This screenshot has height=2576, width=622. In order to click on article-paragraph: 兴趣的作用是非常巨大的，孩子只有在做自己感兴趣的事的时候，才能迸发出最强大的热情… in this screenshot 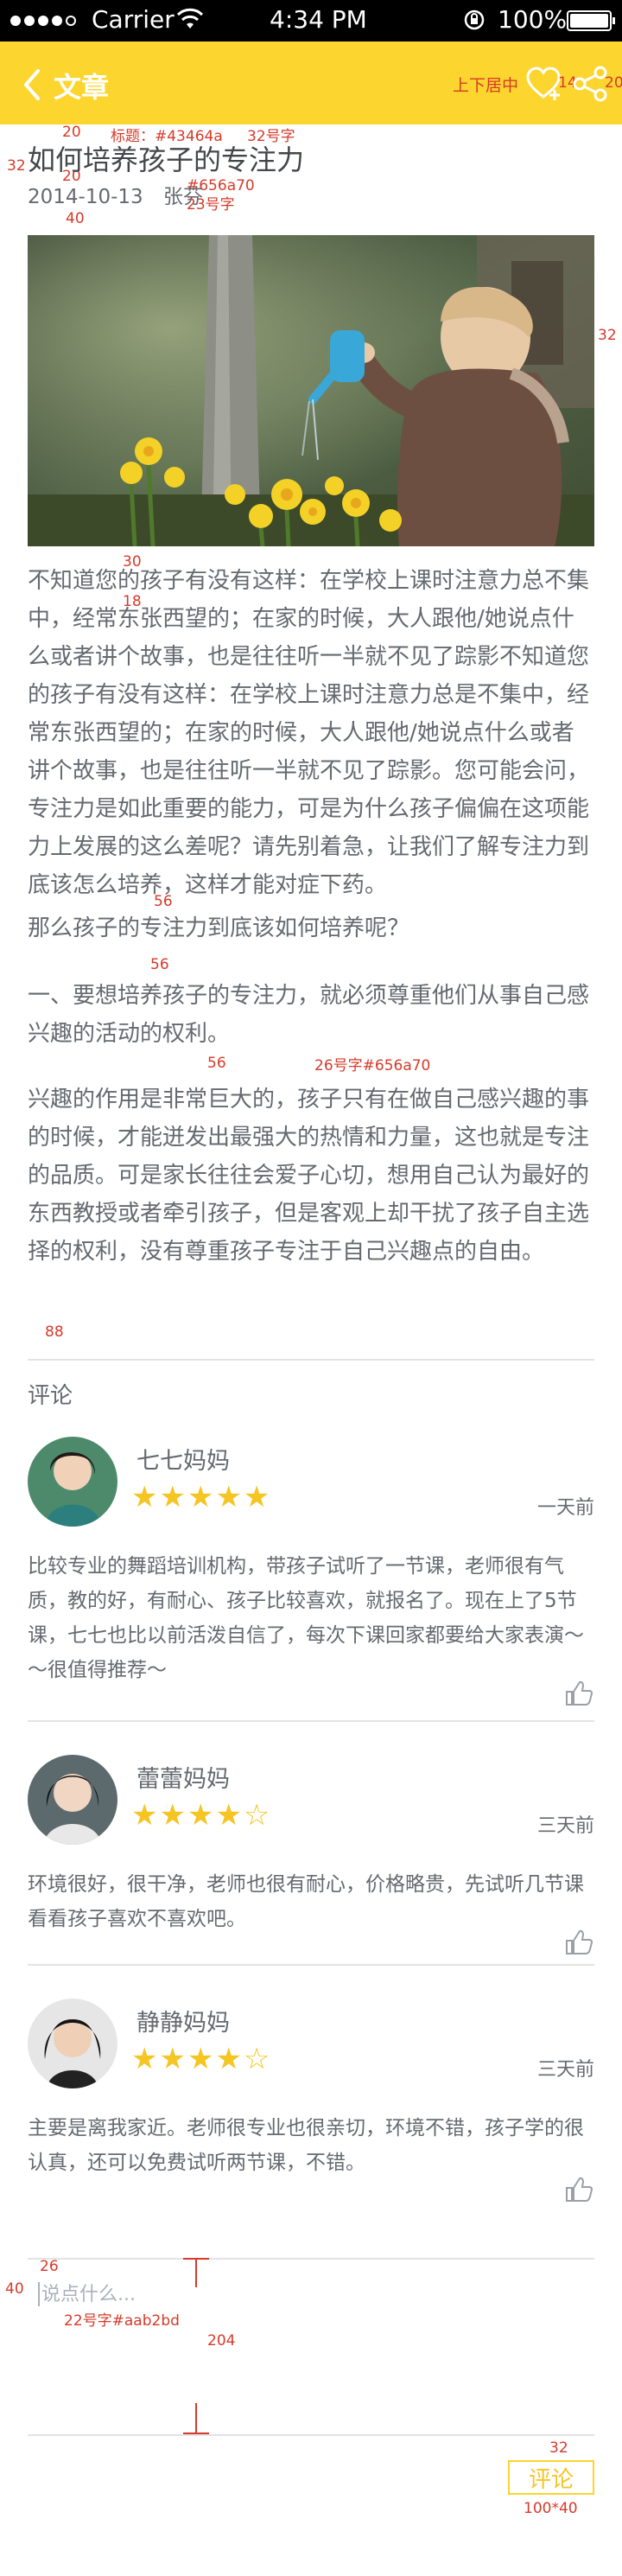, I will do `click(309, 1176)`.